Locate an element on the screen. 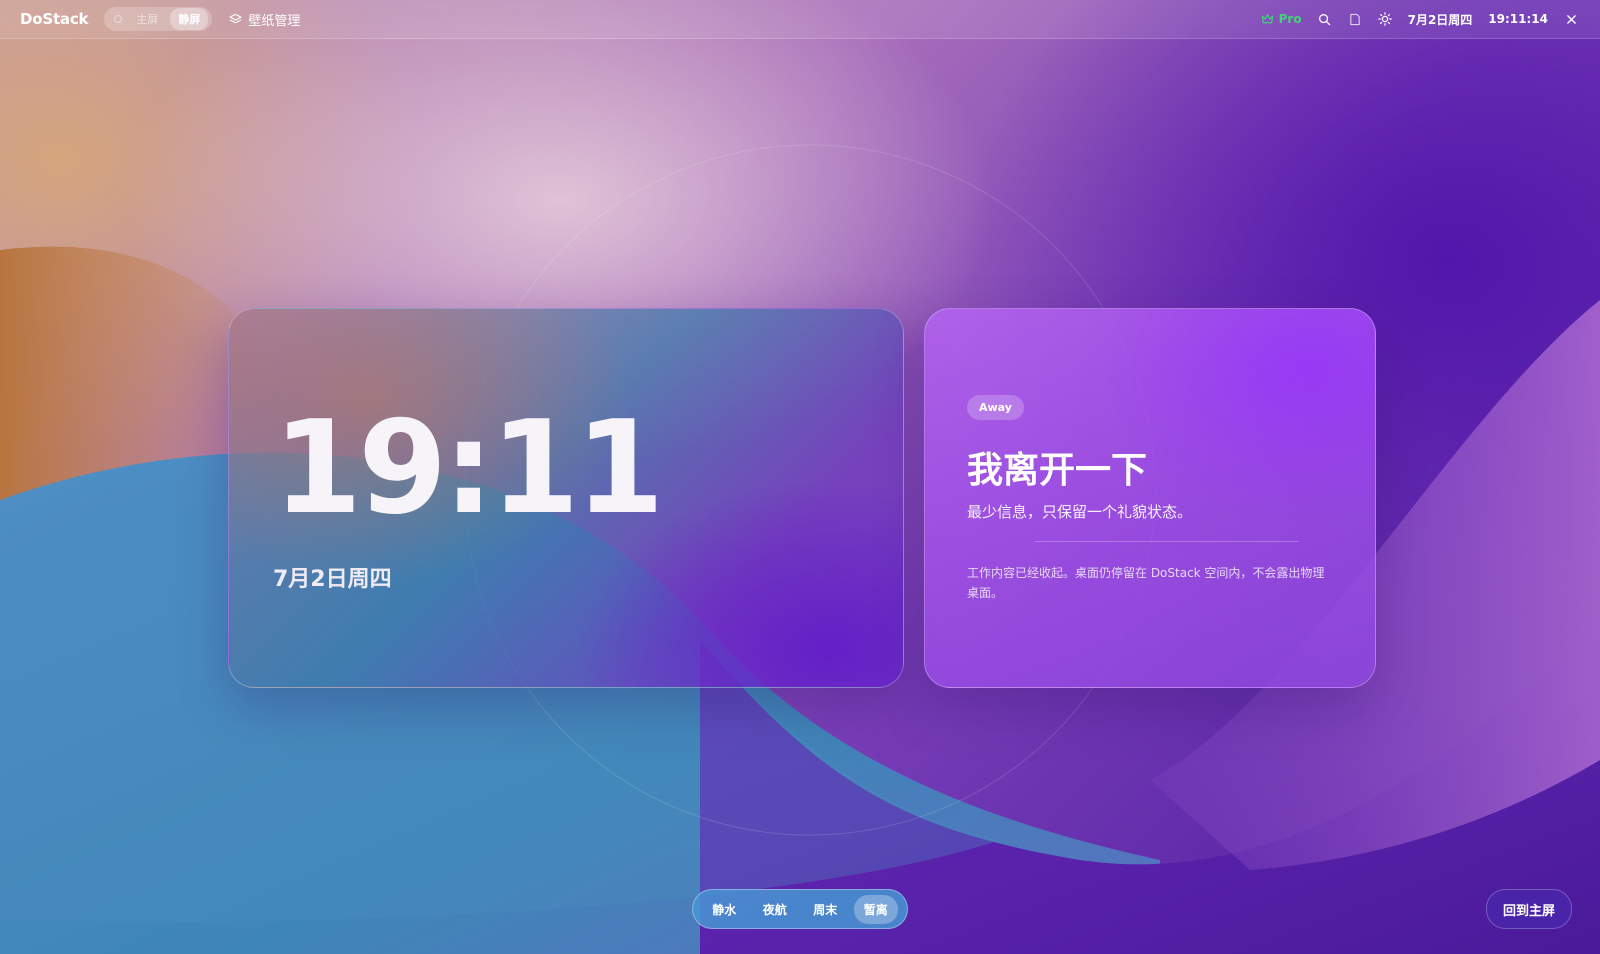 The height and width of the screenshot is (954, 1600). pro-badge: Pro is located at coordinates (1281, 19).